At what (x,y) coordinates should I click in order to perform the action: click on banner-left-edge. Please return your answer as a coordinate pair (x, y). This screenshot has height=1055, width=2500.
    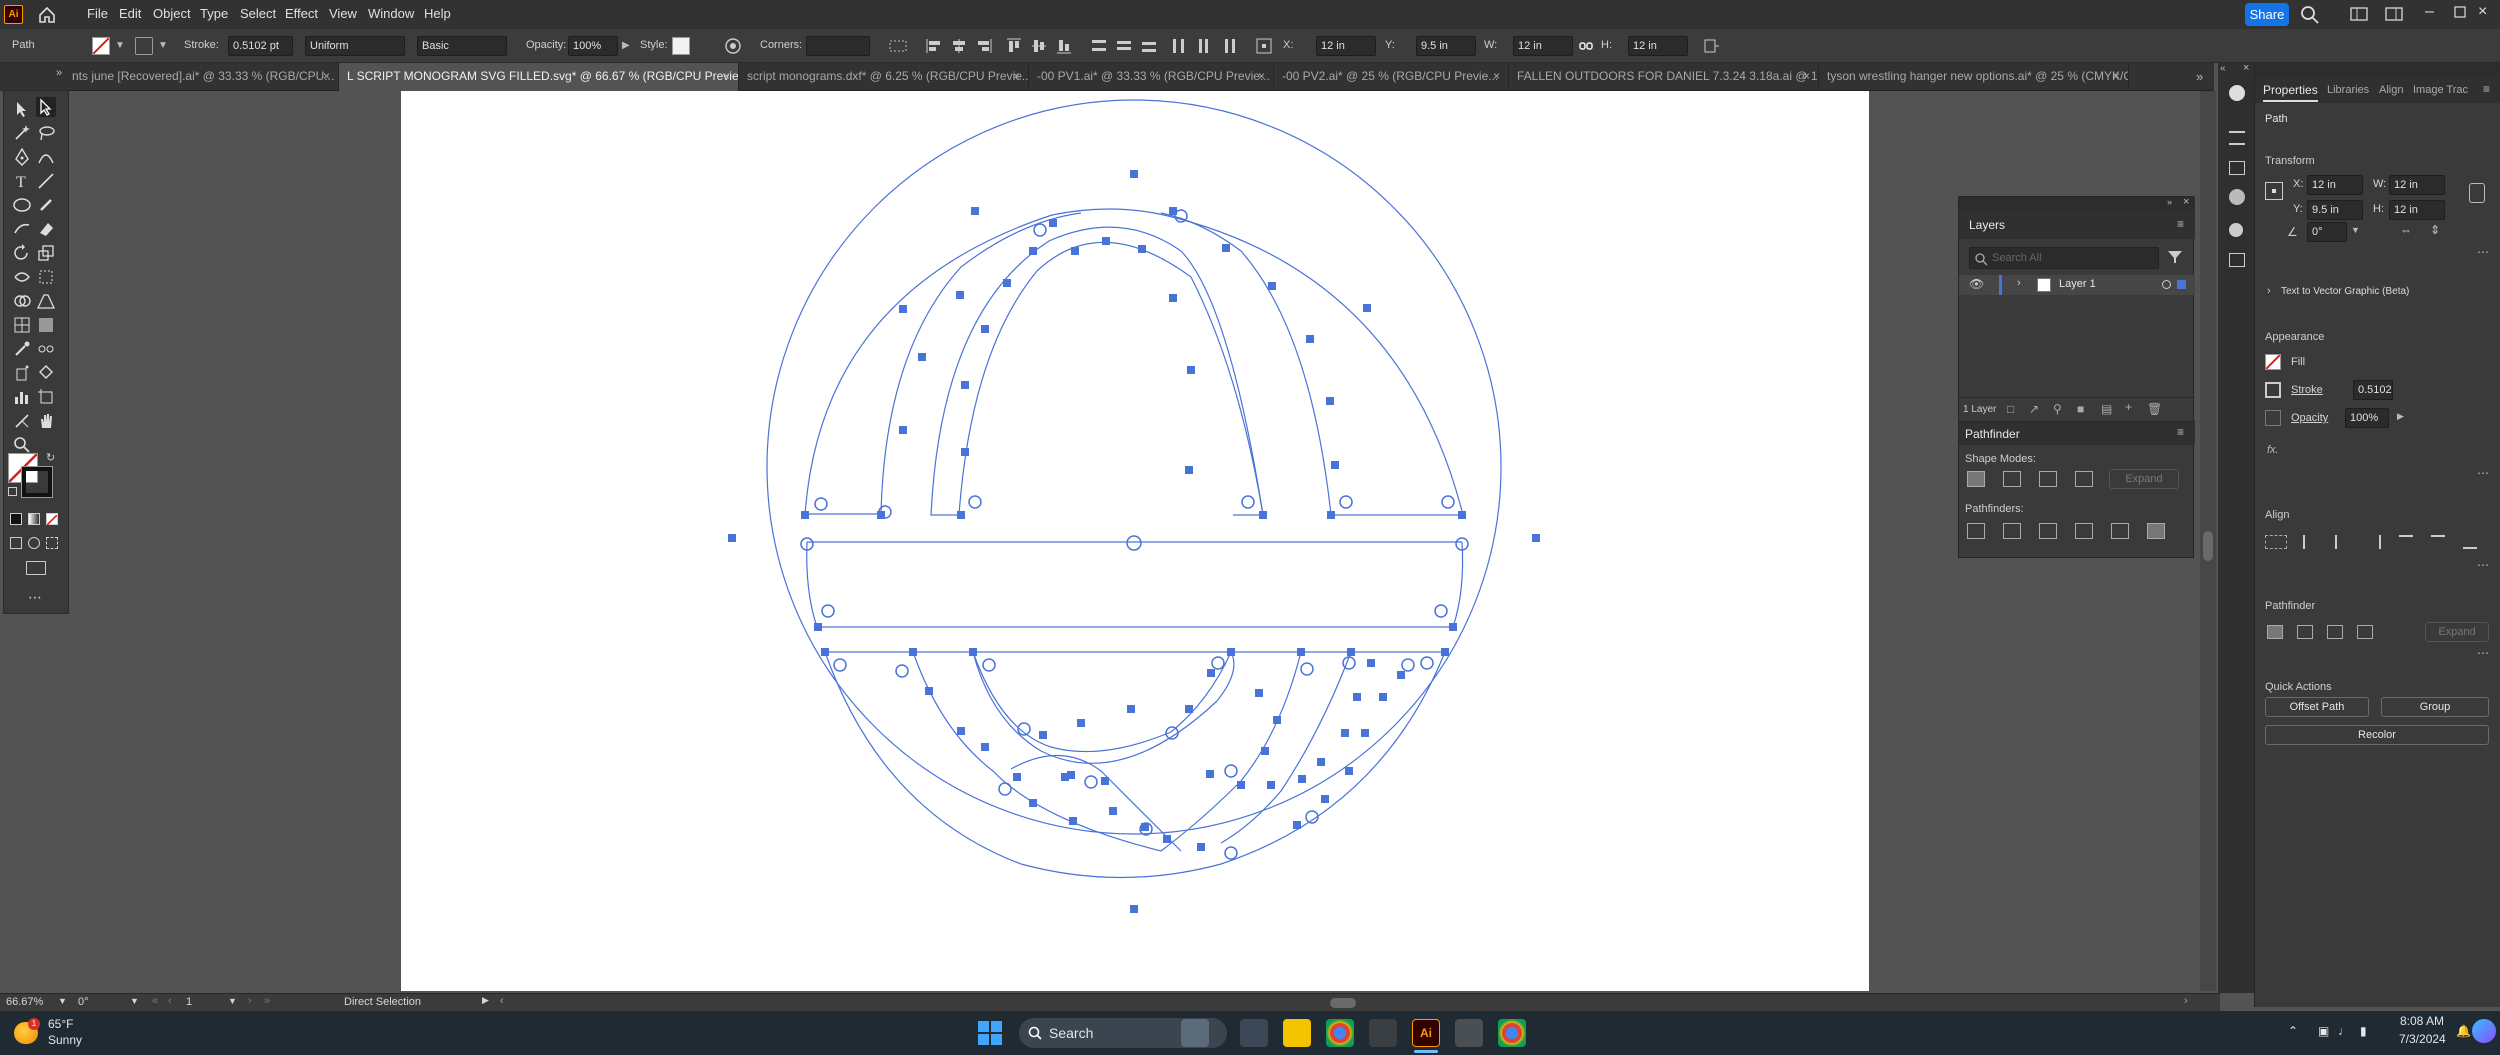
    Looking at the image, I should click on (812, 584).